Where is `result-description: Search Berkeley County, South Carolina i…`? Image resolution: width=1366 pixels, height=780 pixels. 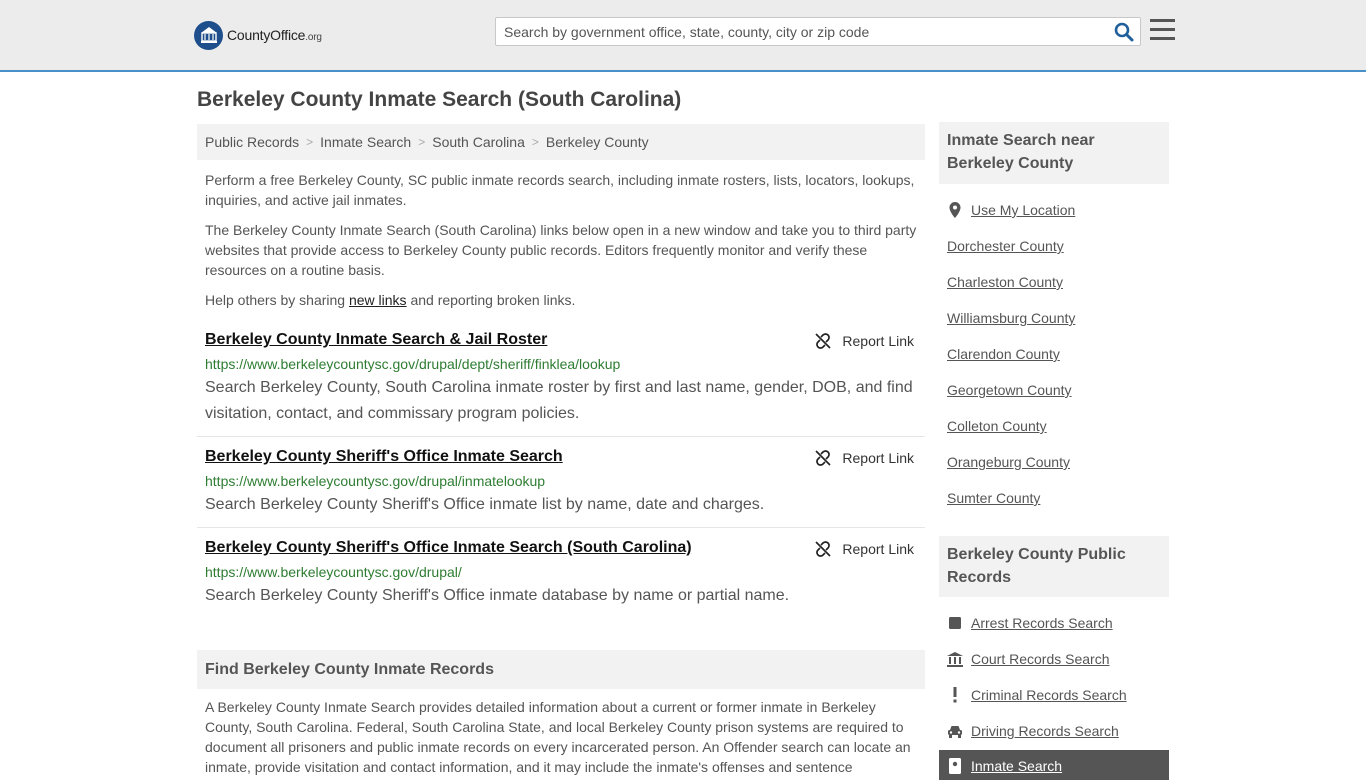 result-description: Search Berkeley County, South Carolina i… is located at coordinates (559, 400).